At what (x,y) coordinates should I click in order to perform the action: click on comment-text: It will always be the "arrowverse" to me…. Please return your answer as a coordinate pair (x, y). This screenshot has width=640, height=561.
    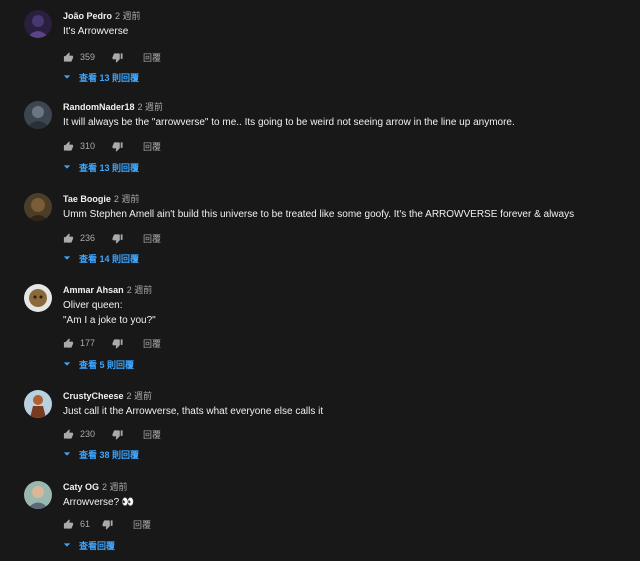
    Looking at the image, I should click on (346, 122).